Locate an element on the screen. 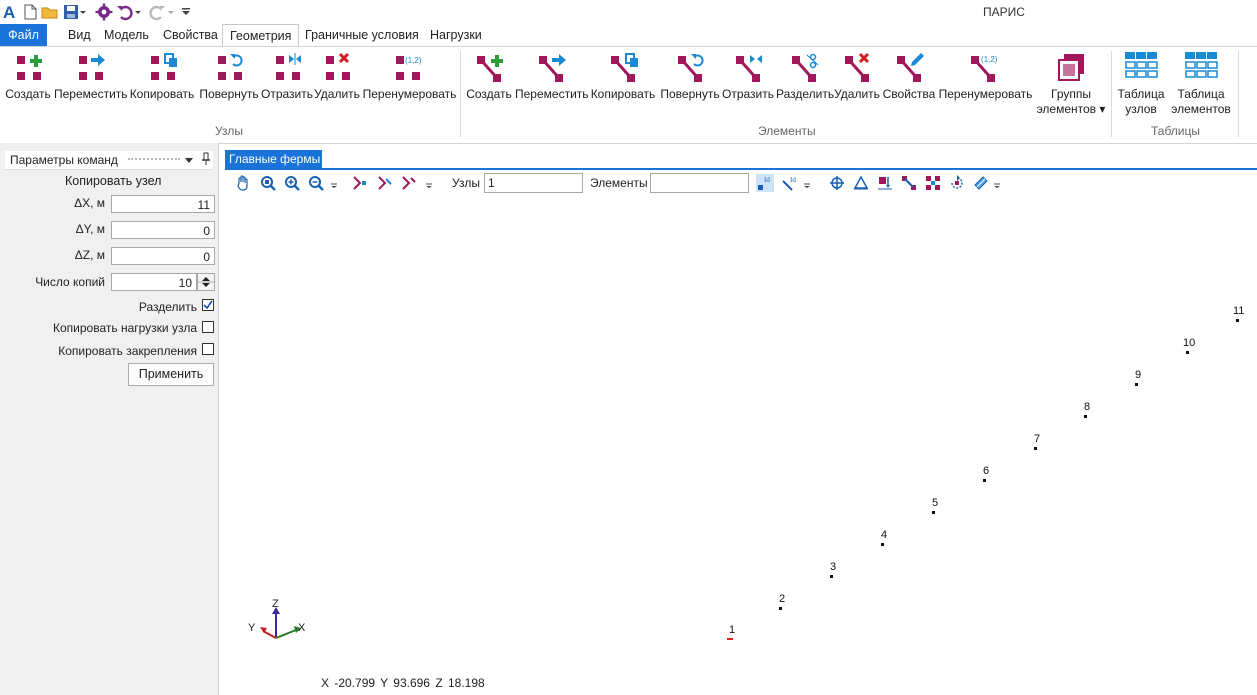 The height and width of the screenshot is (695, 1257). elements-filter-input is located at coordinates (699, 183).